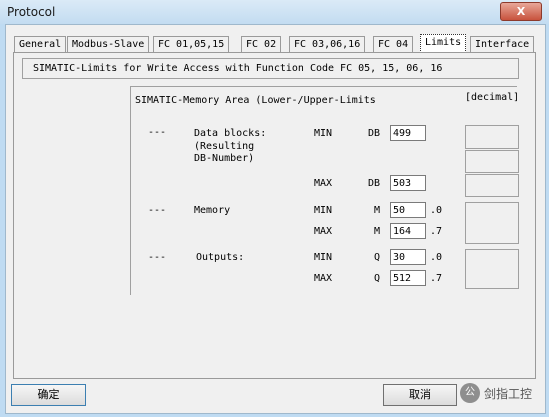 The width and height of the screenshot is (549, 417). Describe the element at coordinates (157, 132) in the screenshot. I see `data-blocks-dashes: ---` at that location.